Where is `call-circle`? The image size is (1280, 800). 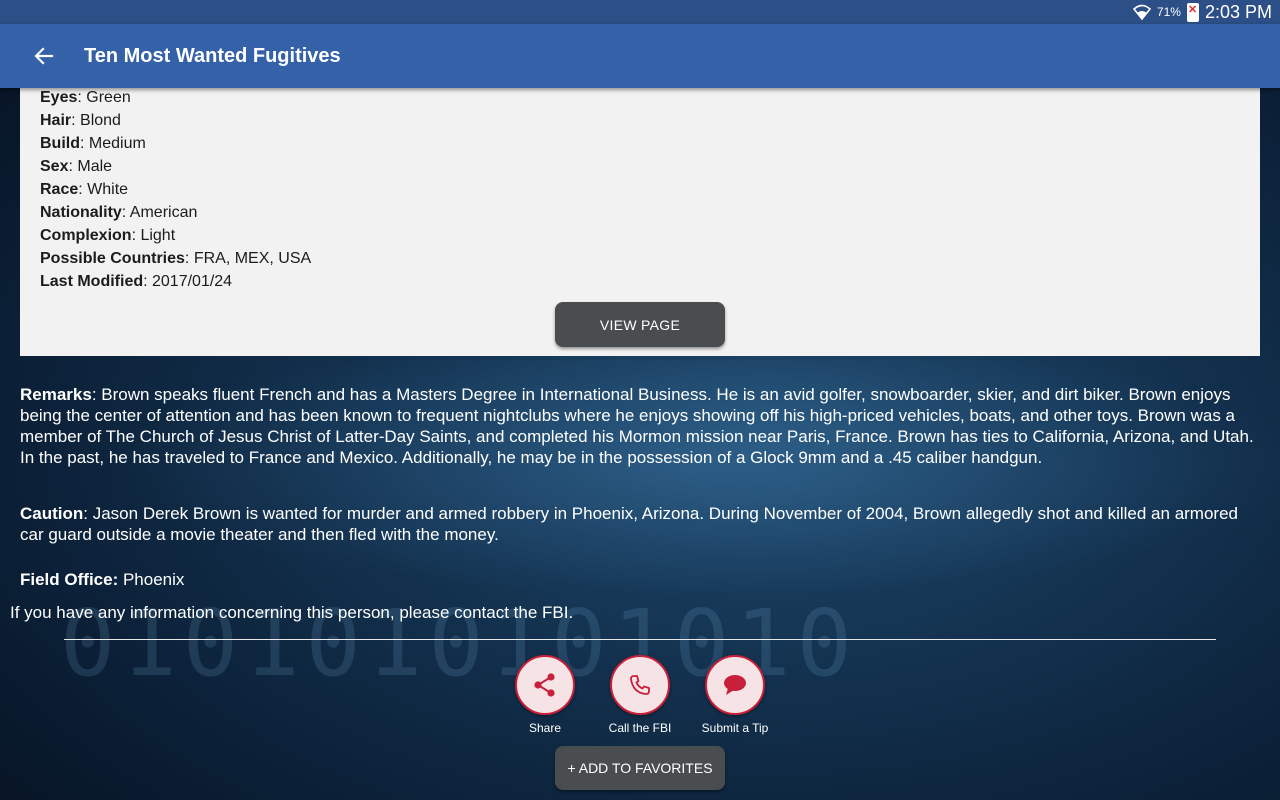
call-circle is located at coordinates (640, 685).